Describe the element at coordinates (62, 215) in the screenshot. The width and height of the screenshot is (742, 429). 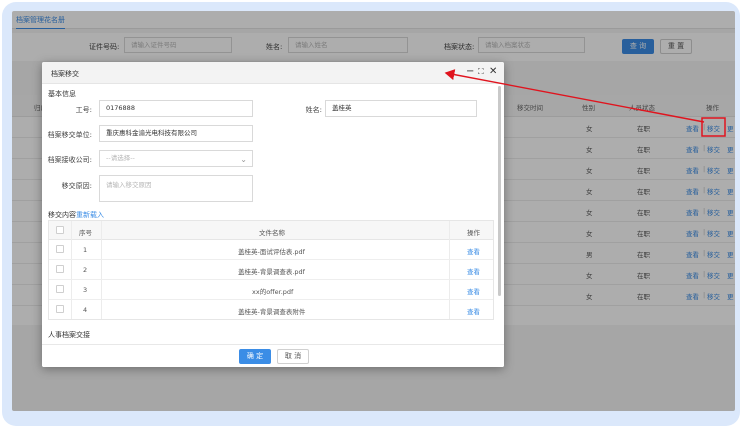
I see `transfer-content-label: 移交内容` at that location.